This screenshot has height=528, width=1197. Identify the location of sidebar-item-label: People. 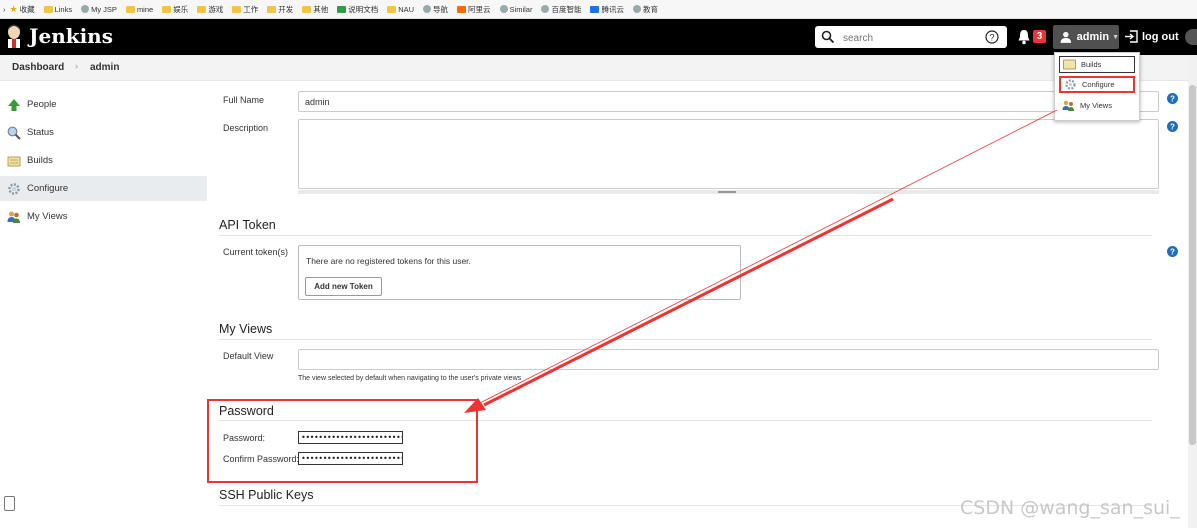
(42, 104).